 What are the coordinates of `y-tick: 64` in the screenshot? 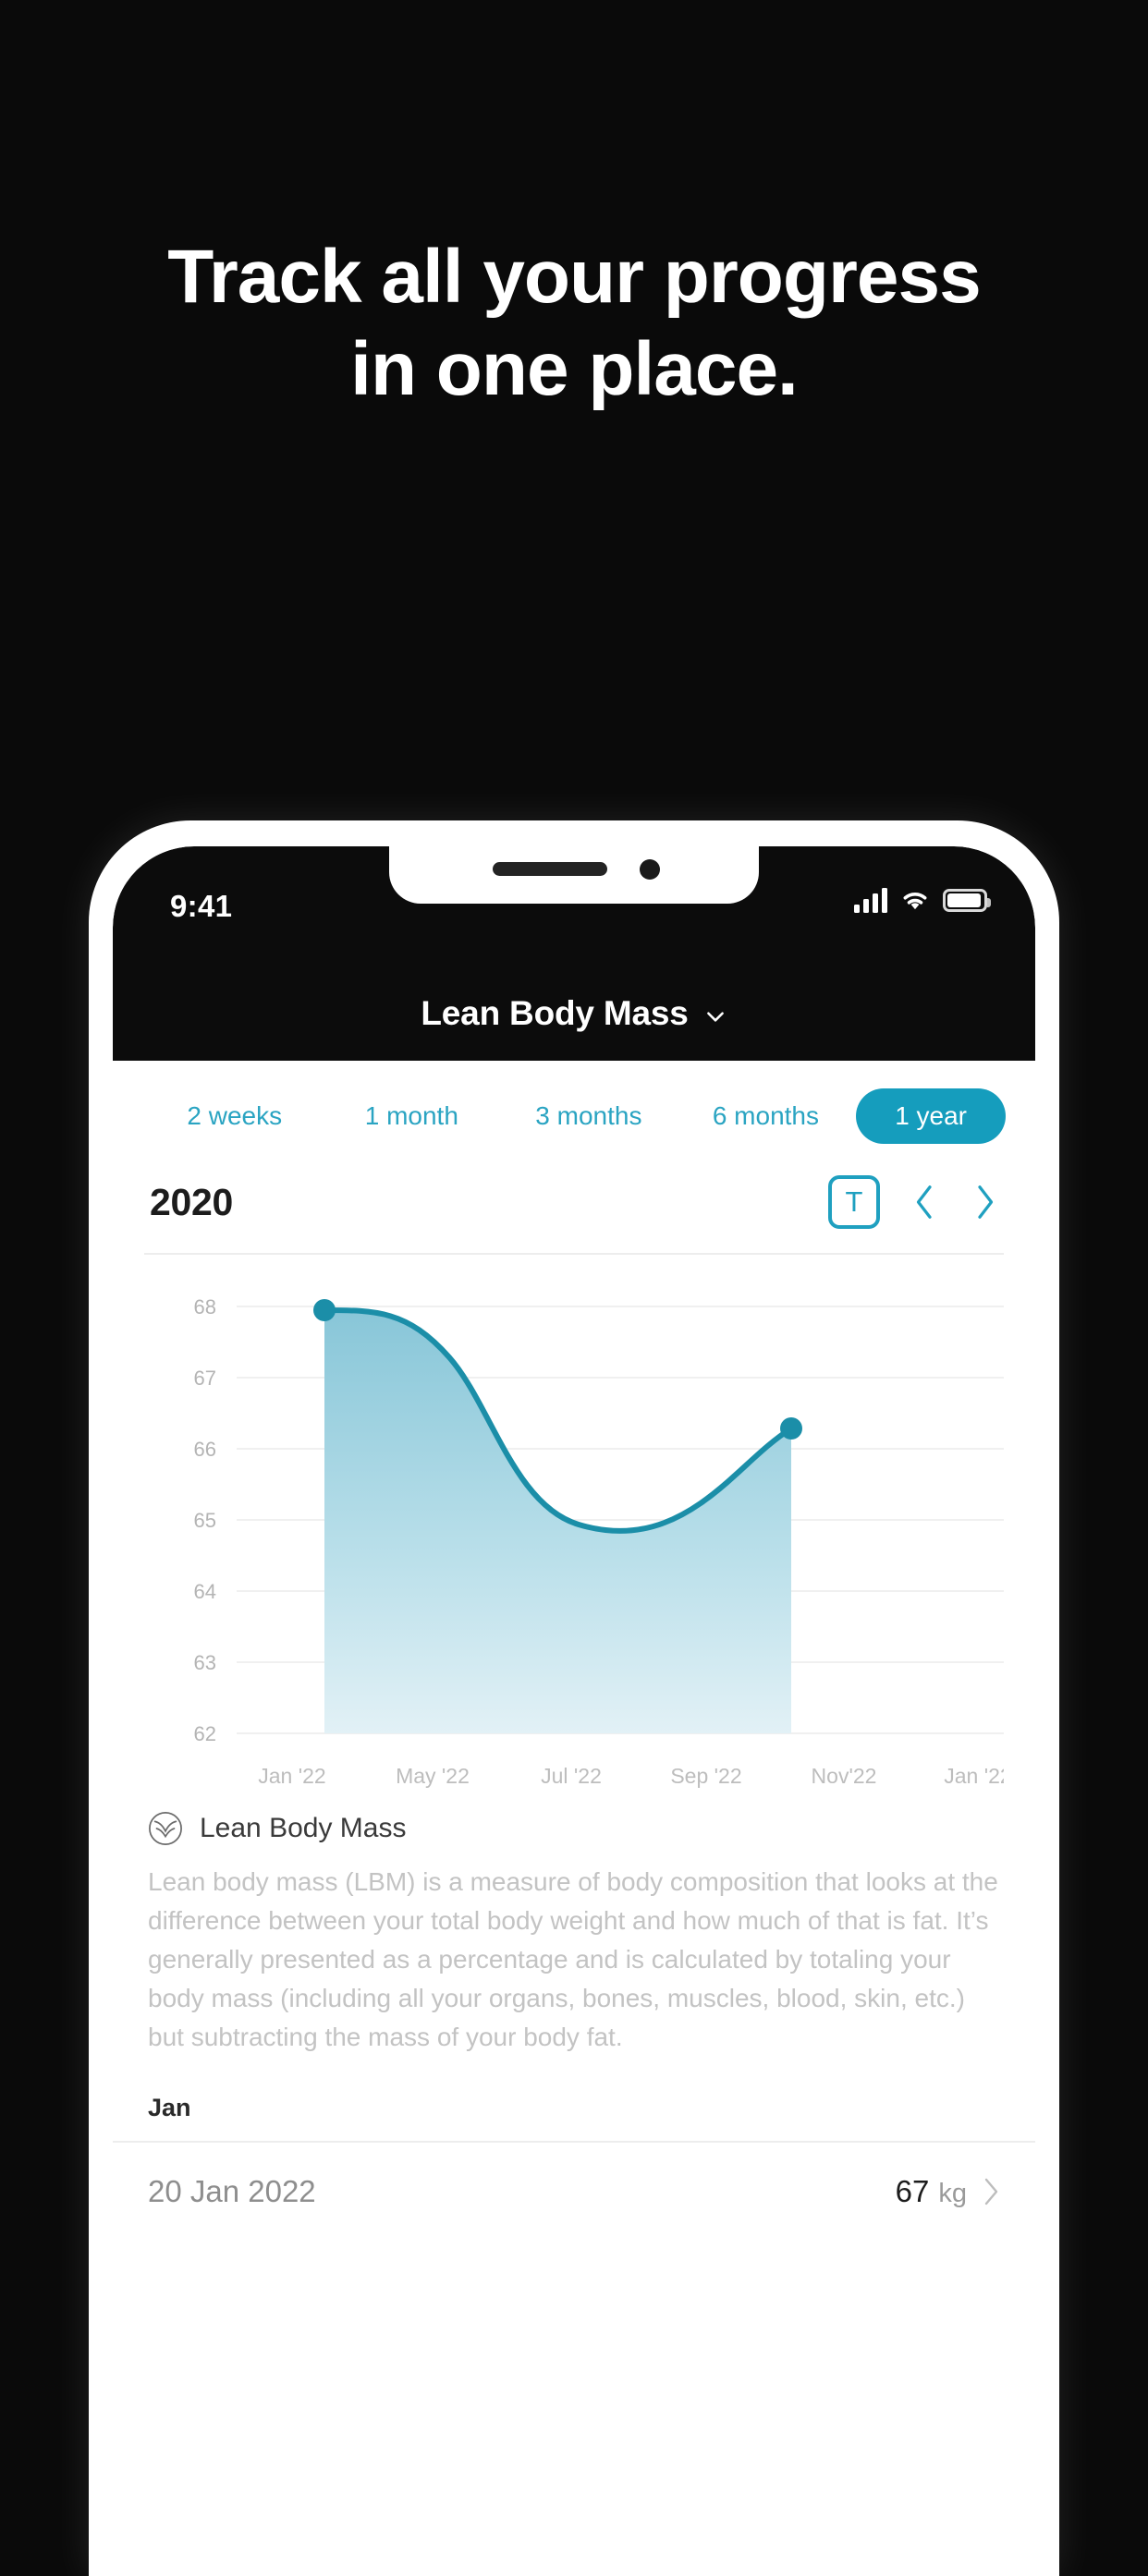 It's located at (205, 1591).